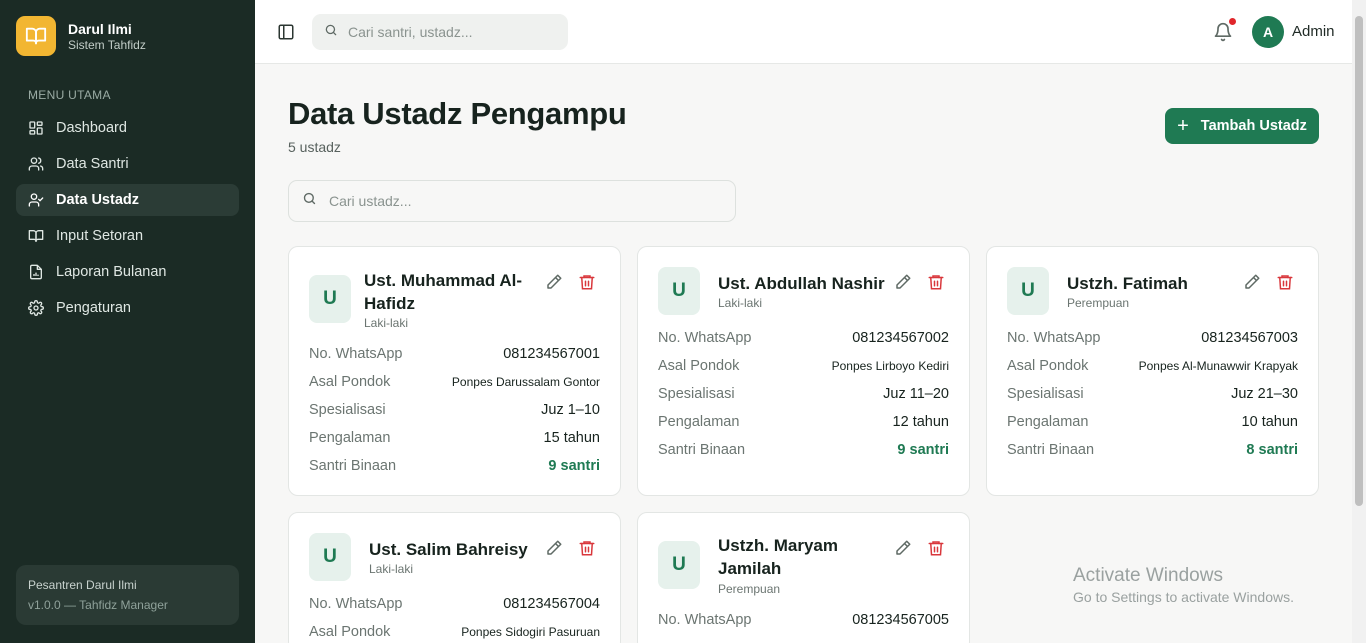  Describe the element at coordinates (571, 438) in the screenshot. I see `pengalaman-value: 15 tahun` at that location.